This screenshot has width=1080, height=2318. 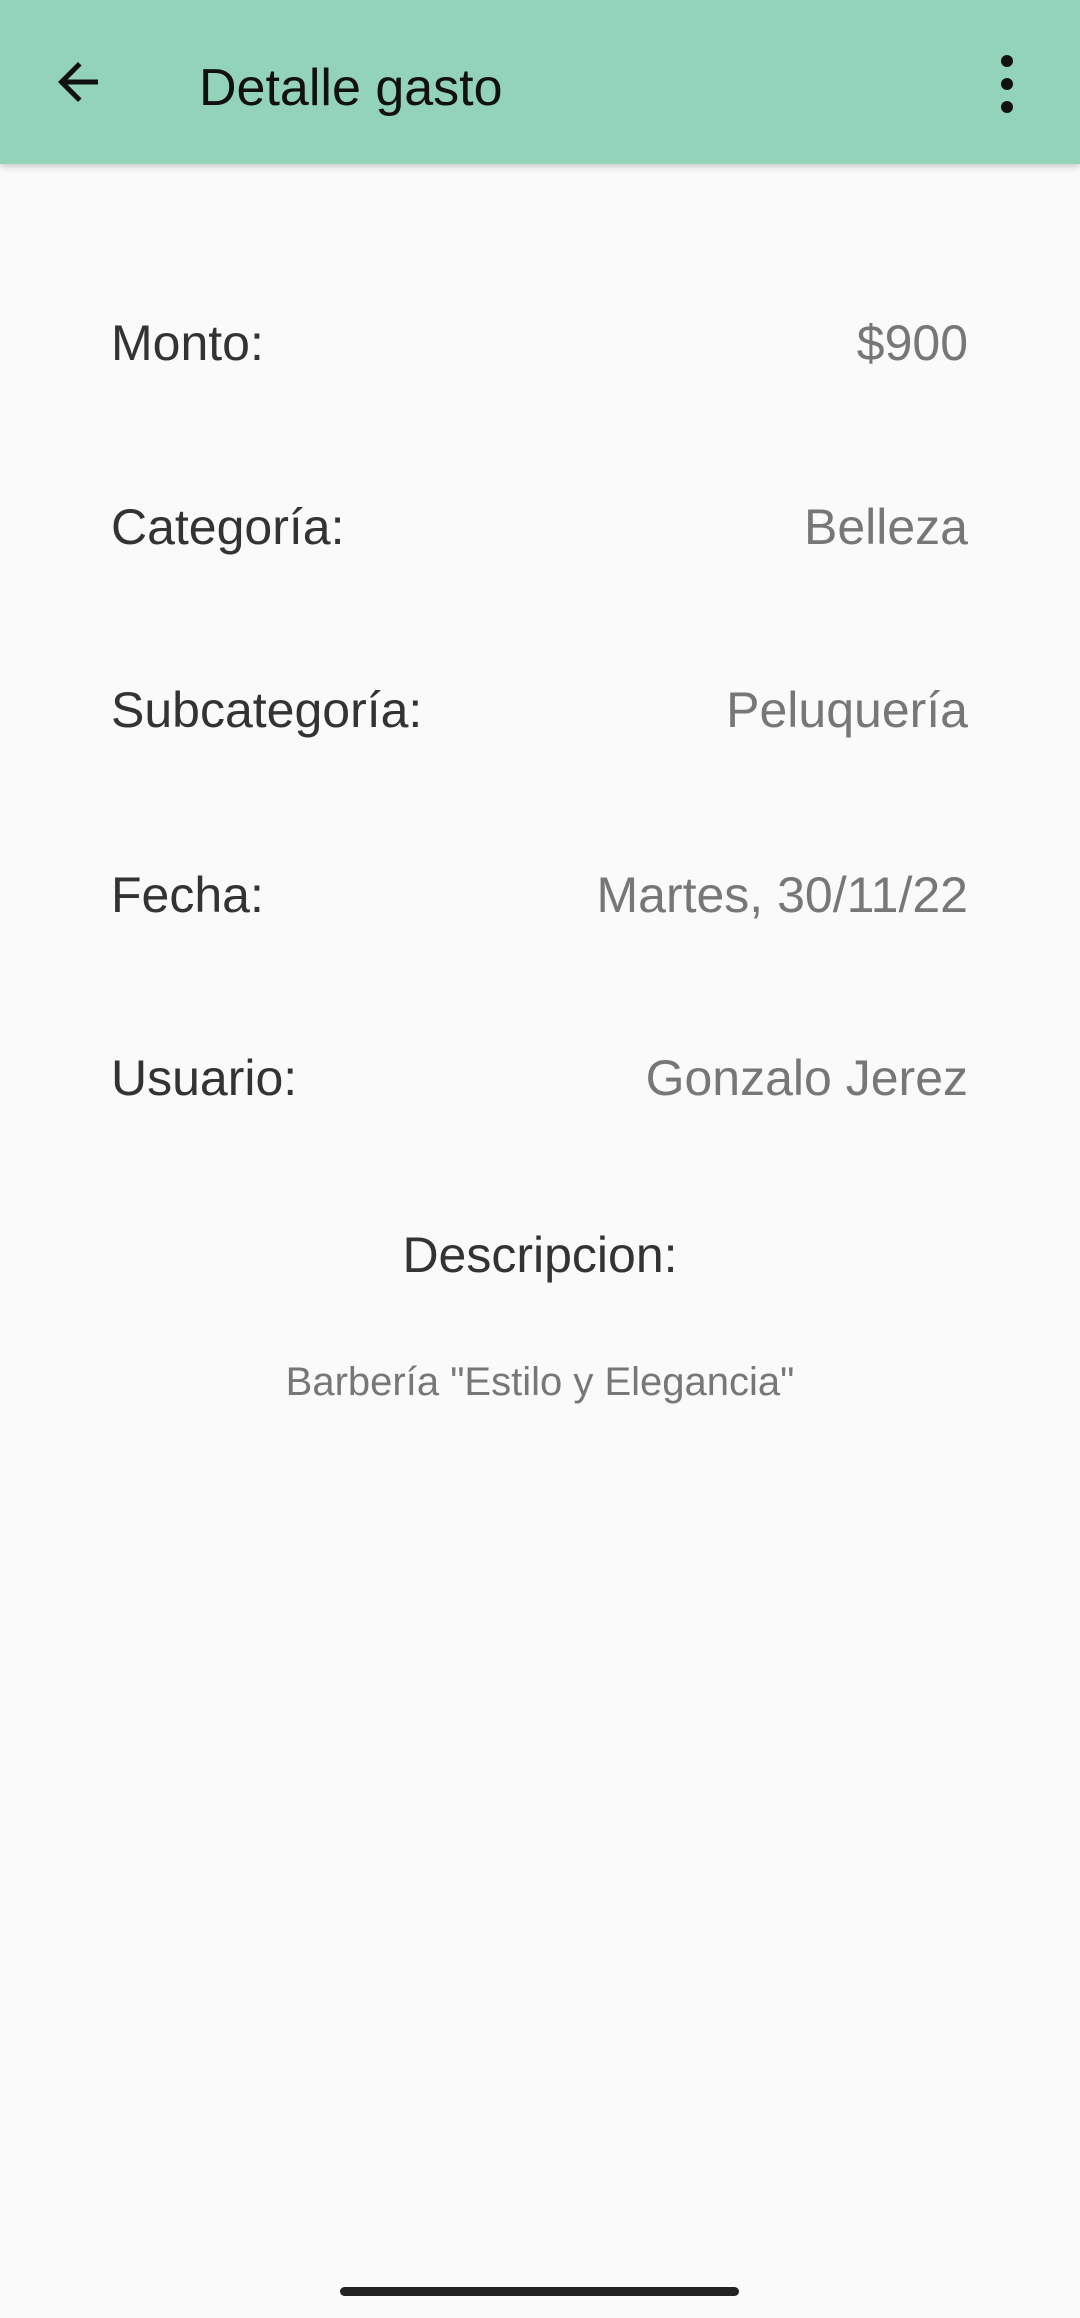 I want to click on monto-value: $900, so click(x=912, y=343).